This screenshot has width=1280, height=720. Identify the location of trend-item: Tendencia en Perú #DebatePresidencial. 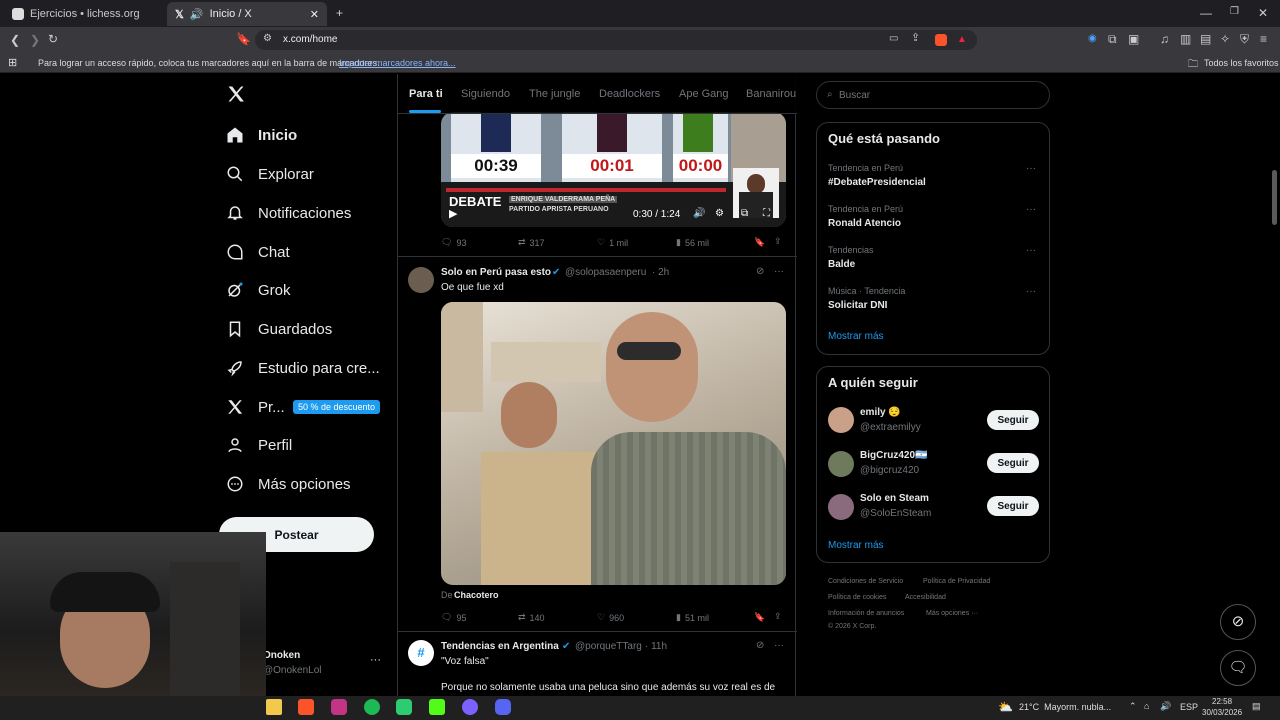
(877, 175).